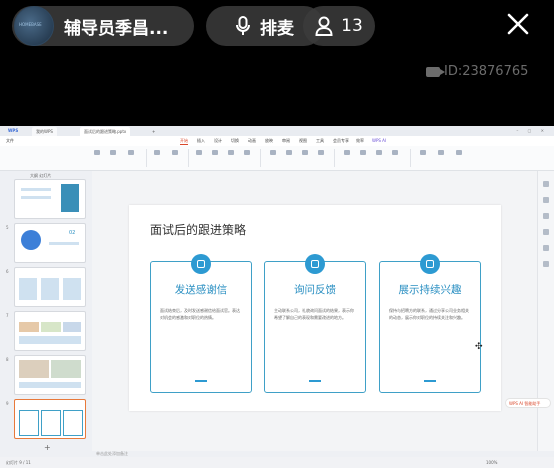  What do you see at coordinates (46, 419) in the screenshot?
I see `slide-thumbnail-selected: 9` at bounding box center [46, 419].